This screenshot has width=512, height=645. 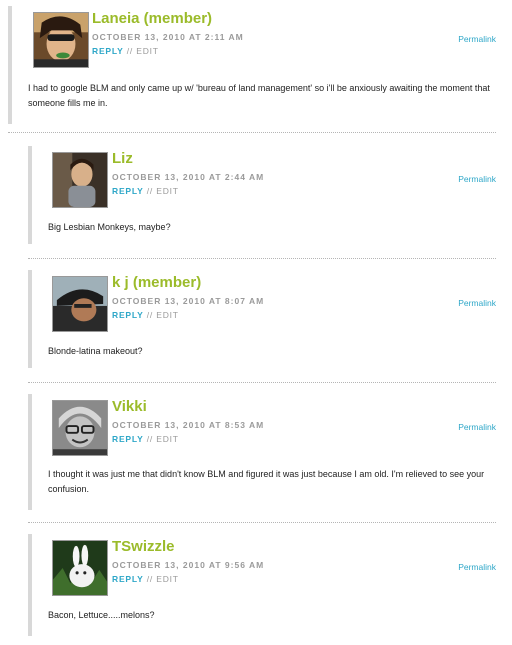 What do you see at coordinates (122, 158) in the screenshot?
I see `comment-author: Liz` at bounding box center [122, 158].